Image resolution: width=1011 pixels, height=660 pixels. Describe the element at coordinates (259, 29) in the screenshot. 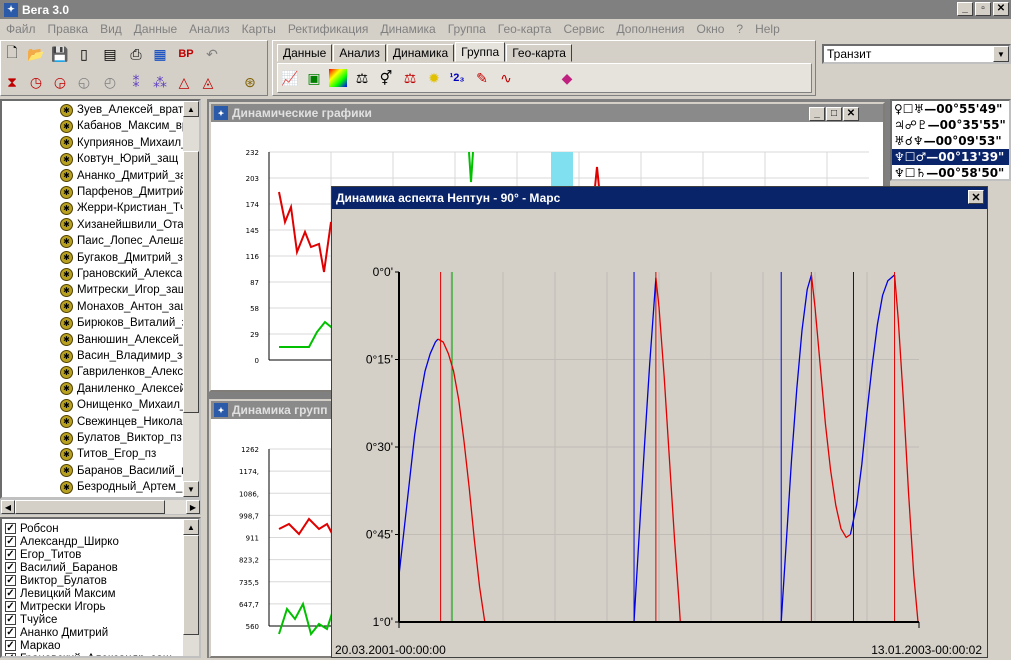

I see `menu-item-5: Карты` at that location.